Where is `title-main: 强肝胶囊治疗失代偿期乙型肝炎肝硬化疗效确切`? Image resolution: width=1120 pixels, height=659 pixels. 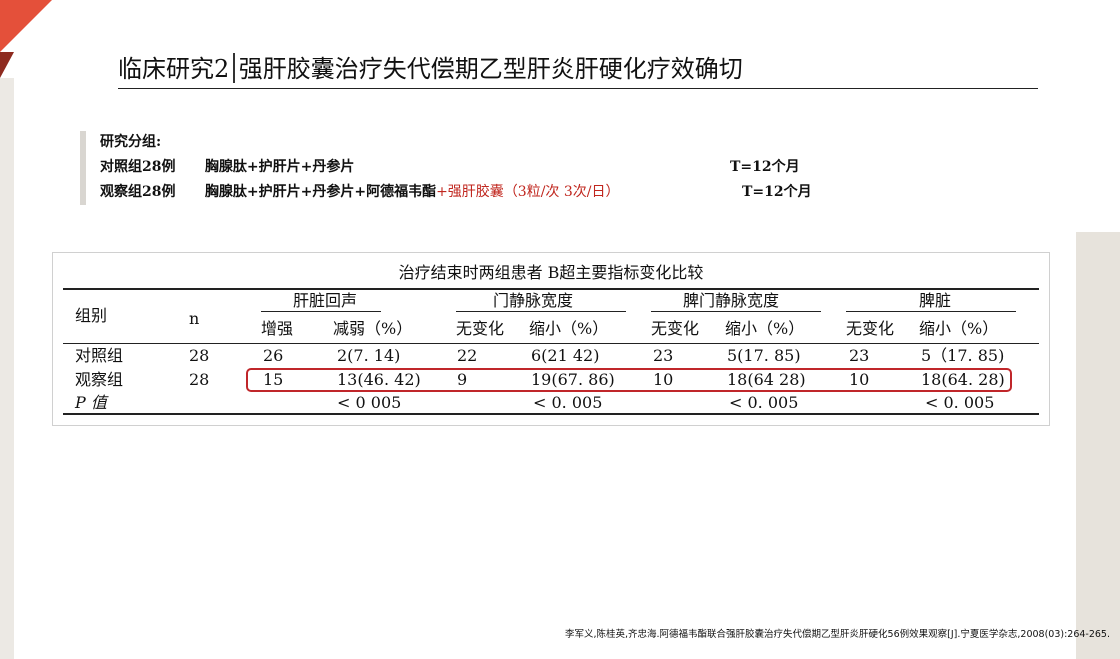
title-main: 强肝胶囊治疗失代偿期乙型肝炎肝硬化疗效确切 is located at coordinates (490, 69).